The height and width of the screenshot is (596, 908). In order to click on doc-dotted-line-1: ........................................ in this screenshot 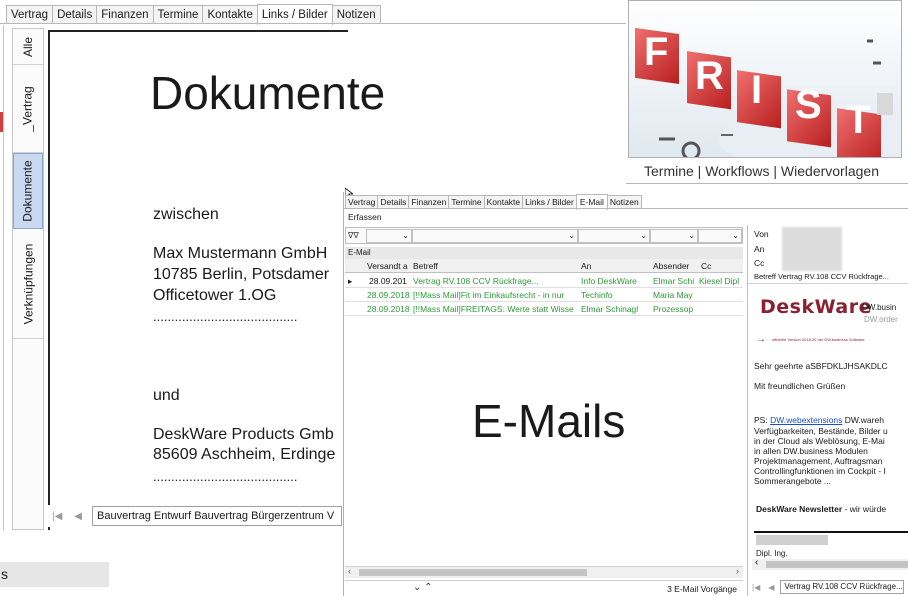, I will do `click(225, 316)`.